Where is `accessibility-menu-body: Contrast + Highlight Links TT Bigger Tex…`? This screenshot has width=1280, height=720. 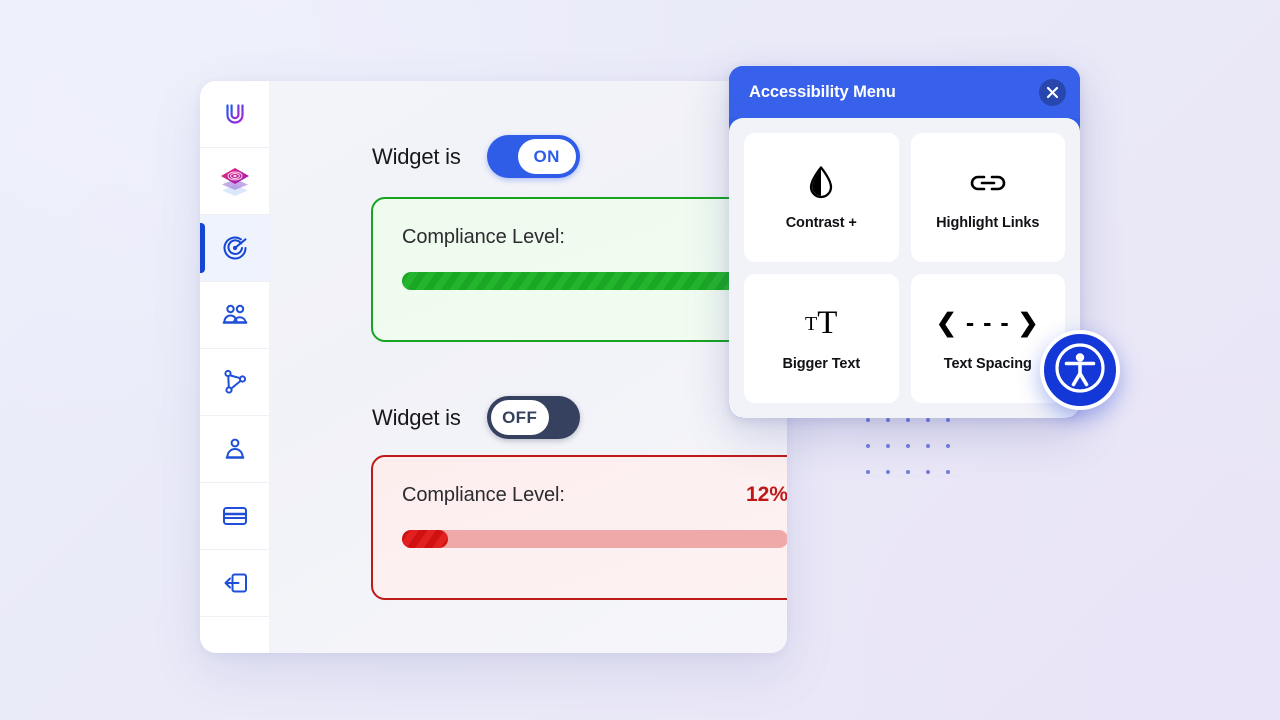 accessibility-menu-body: Contrast + Highlight Links TT Bigger Tex… is located at coordinates (904, 268).